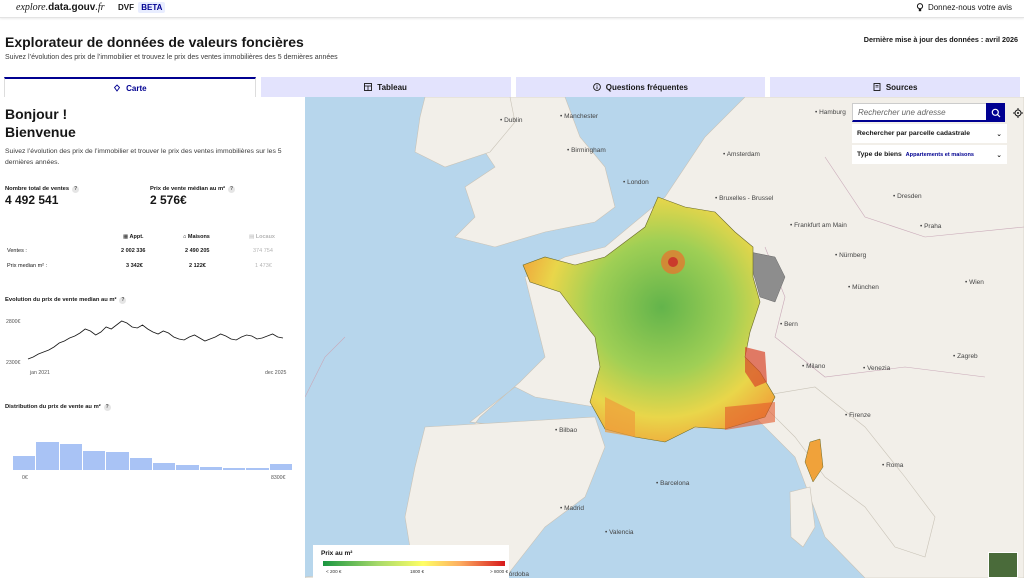  What do you see at coordinates (25, 478) in the screenshot?
I see `distribution-xstart: 0€` at bounding box center [25, 478].